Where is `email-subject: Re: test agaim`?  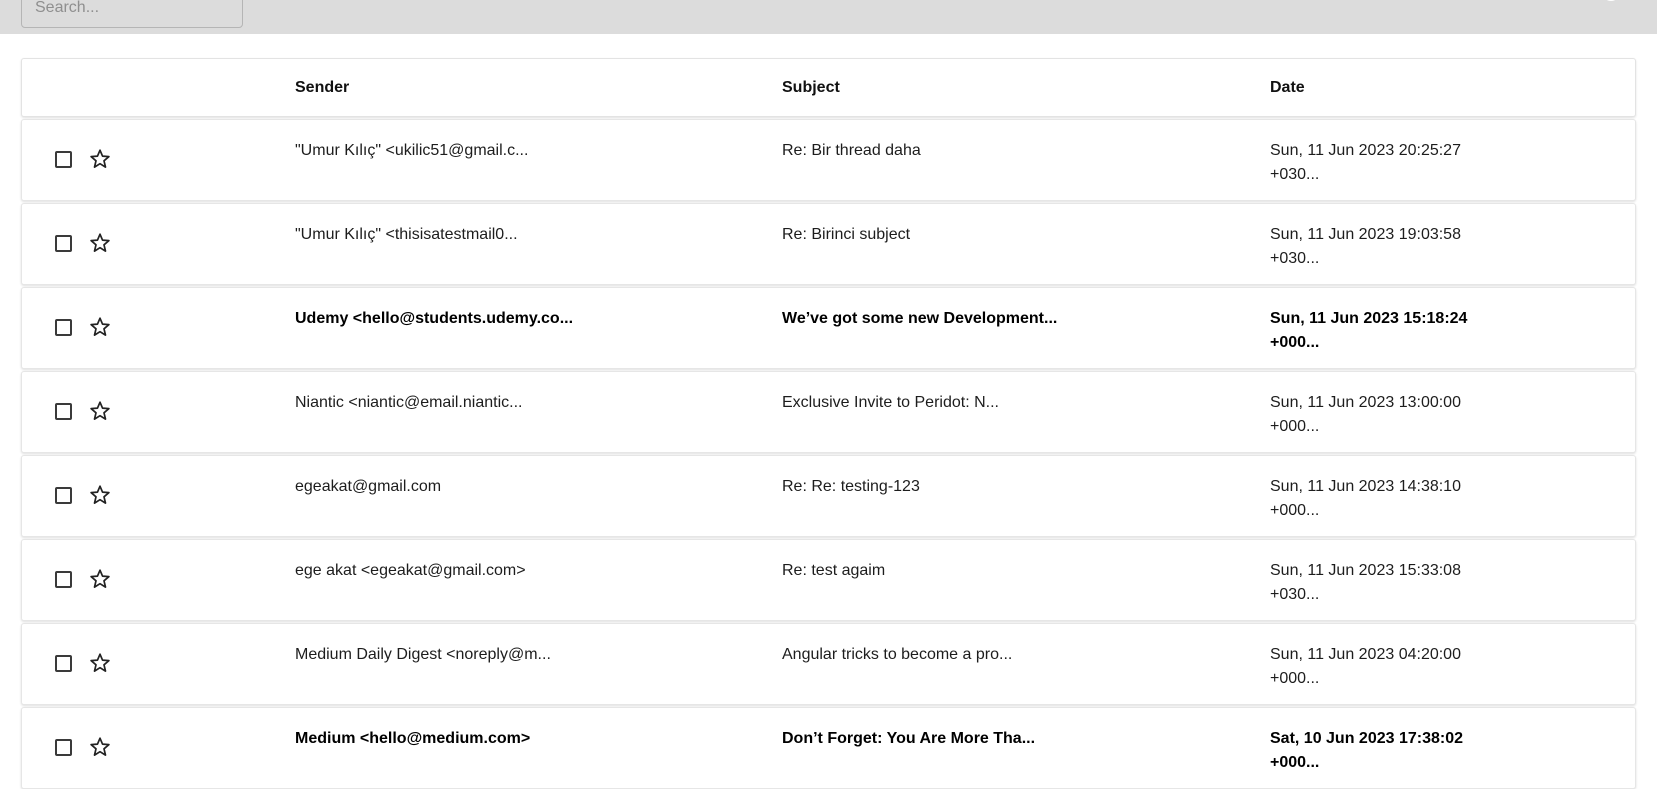 email-subject: Re: test agaim is located at coordinates (834, 570).